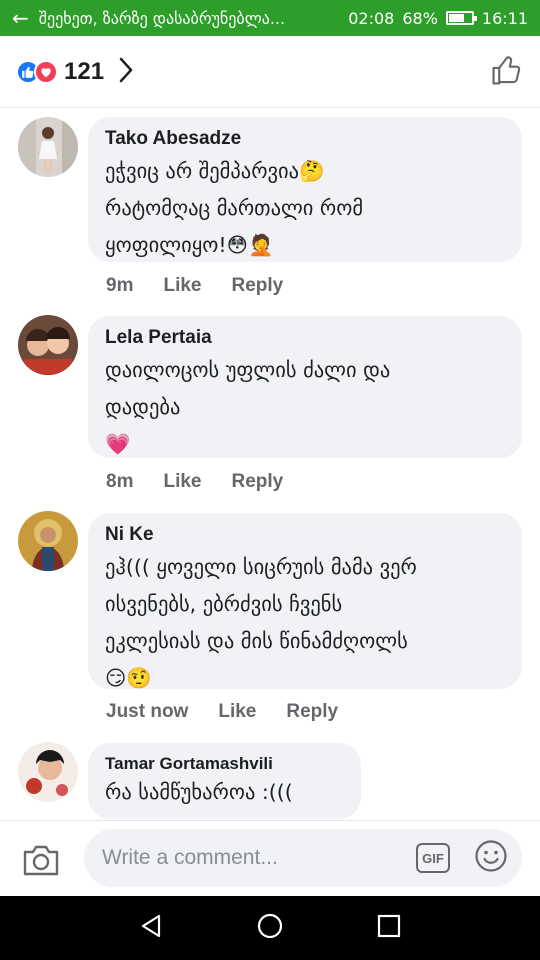  I want to click on nav-home-icon, so click(270, 928).